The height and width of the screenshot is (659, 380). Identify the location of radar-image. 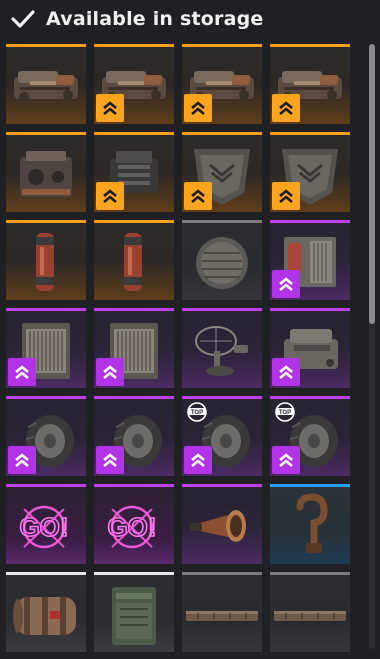
(221, 351).